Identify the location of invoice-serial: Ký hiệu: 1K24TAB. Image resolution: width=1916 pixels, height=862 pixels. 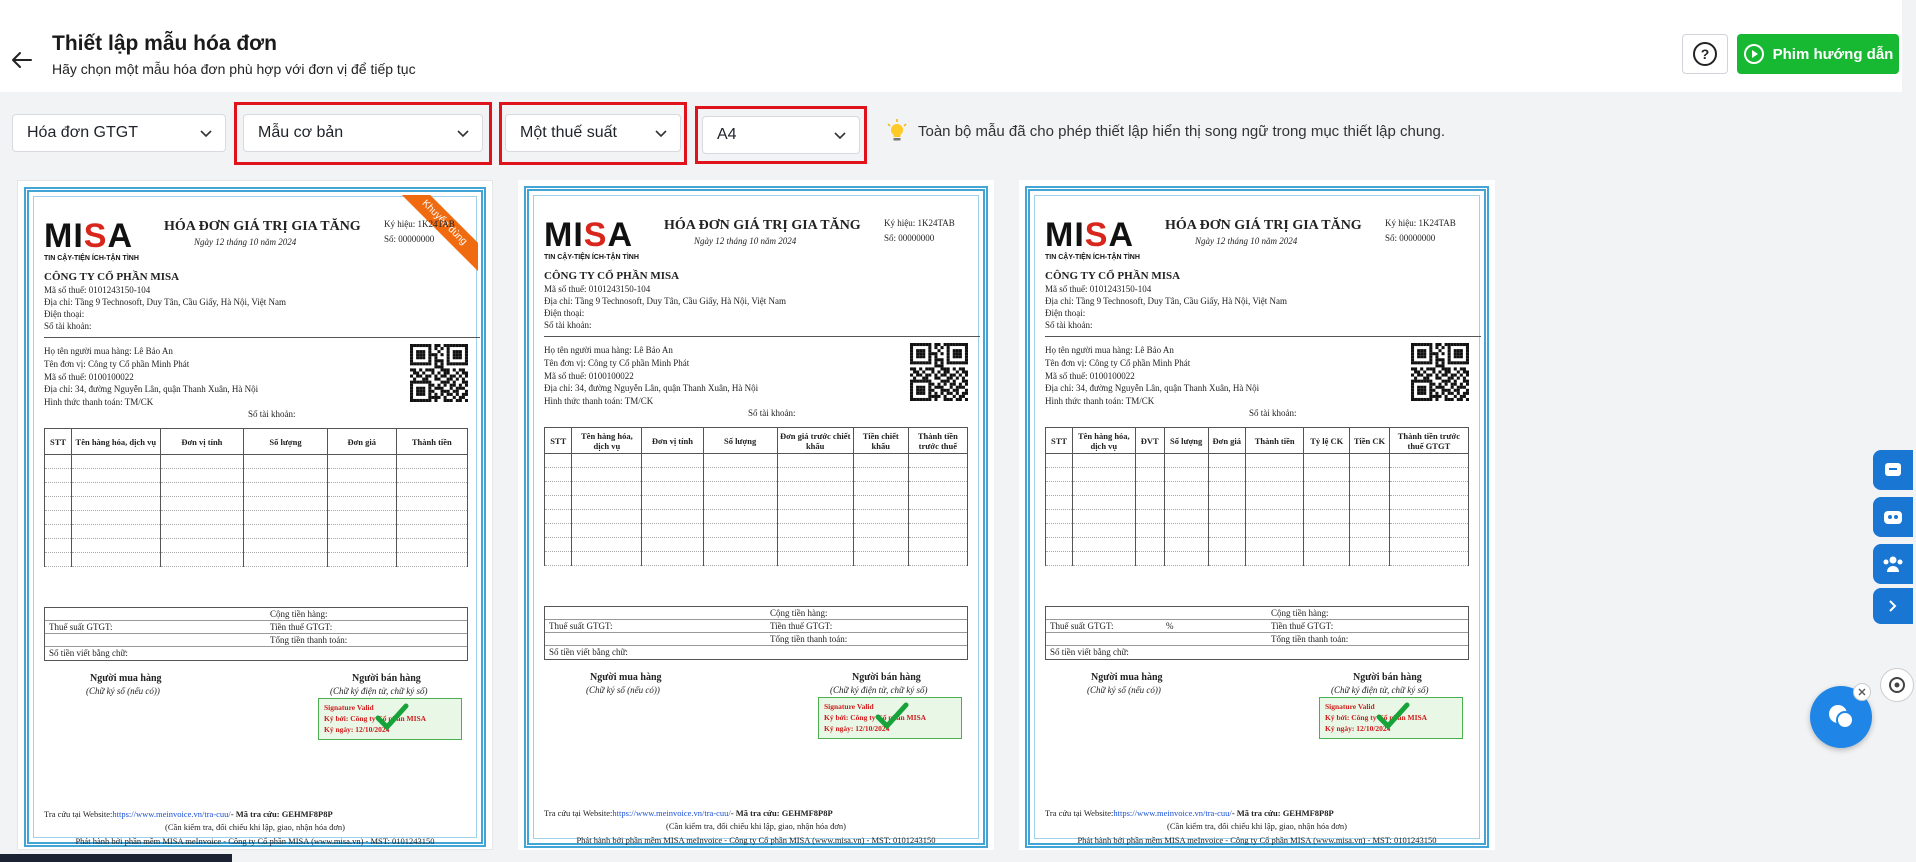
(419, 224).